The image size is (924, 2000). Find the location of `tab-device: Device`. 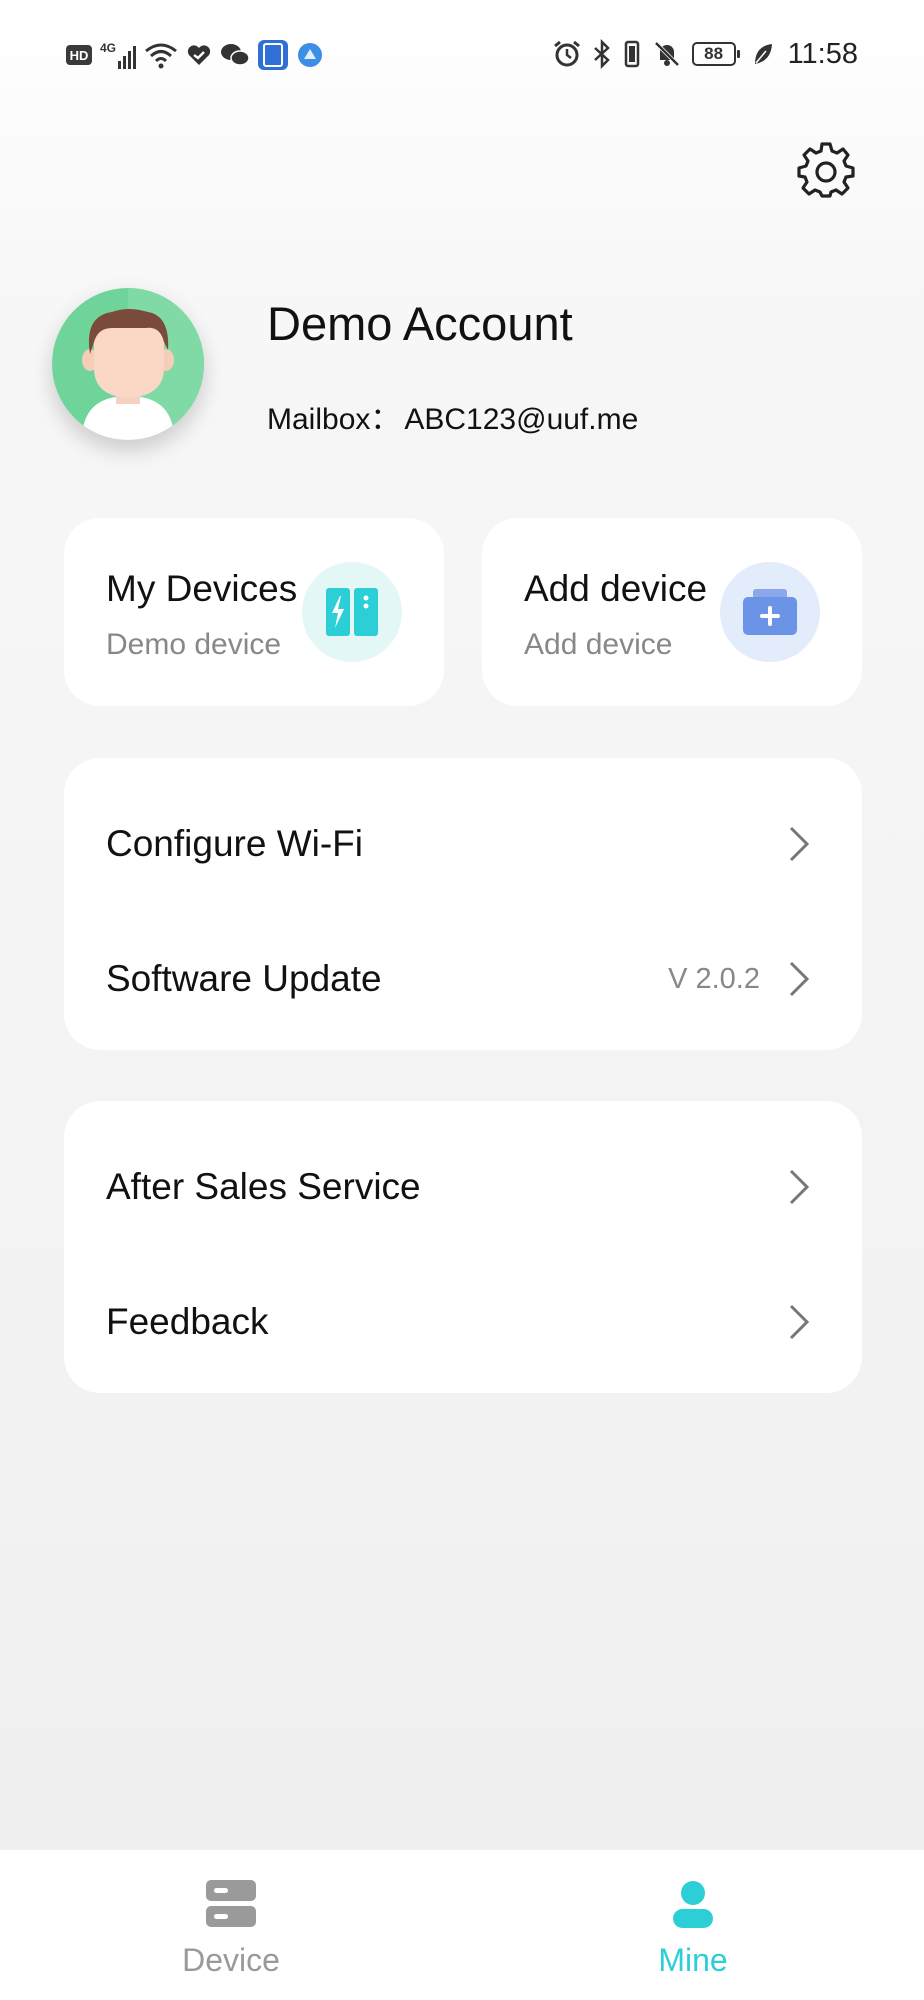

tab-device: Device is located at coordinates (231, 1925).